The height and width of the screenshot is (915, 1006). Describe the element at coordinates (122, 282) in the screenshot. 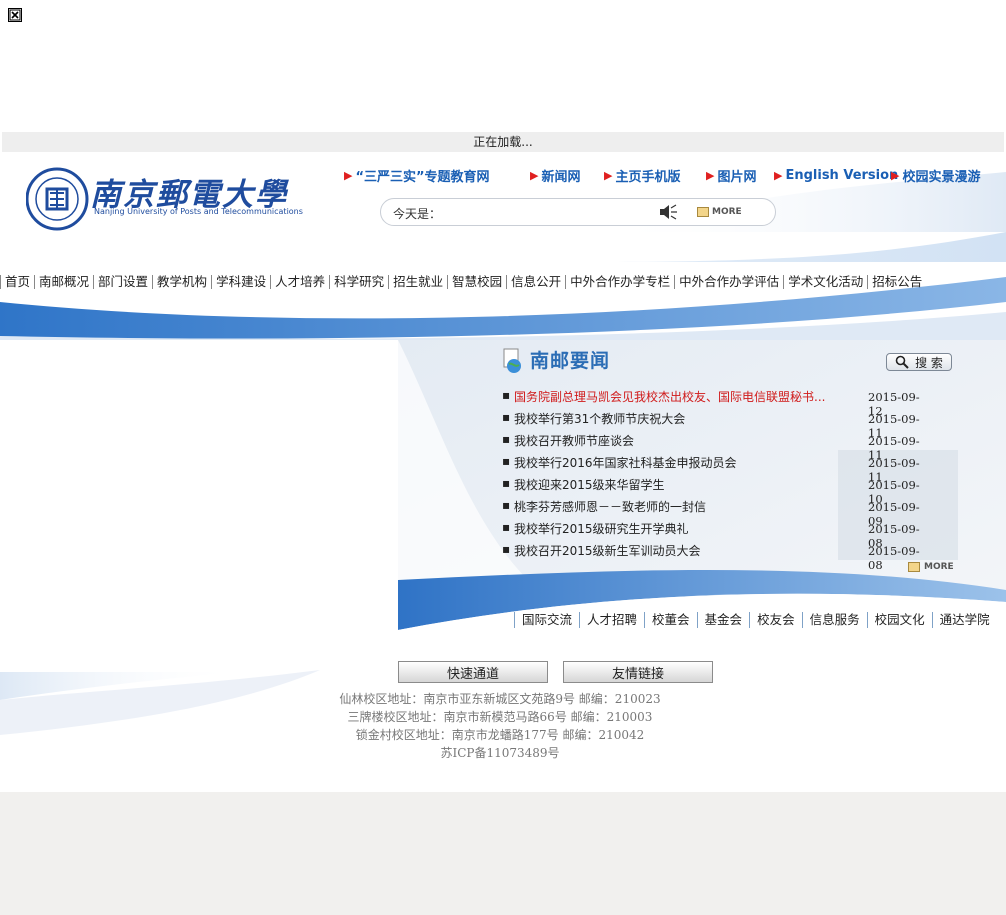

I see `nav-departments: 部门设置` at that location.